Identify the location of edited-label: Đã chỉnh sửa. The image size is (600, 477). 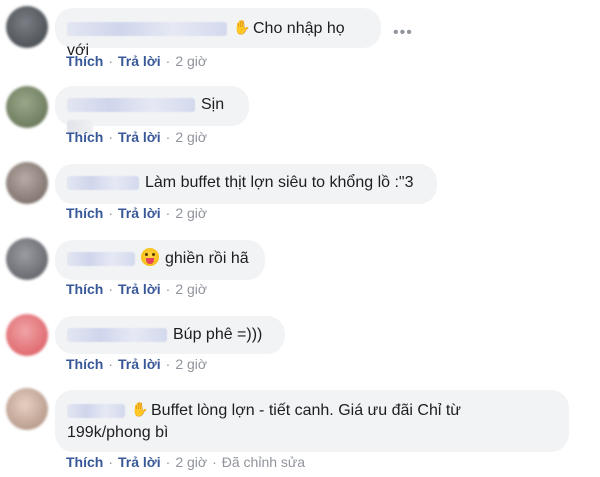
(263, 462).